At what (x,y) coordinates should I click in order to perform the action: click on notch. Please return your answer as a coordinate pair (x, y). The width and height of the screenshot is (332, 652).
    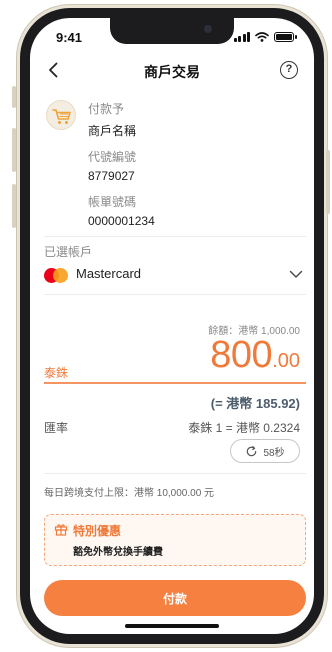
    Looking at the image, I should click on (172, 31).